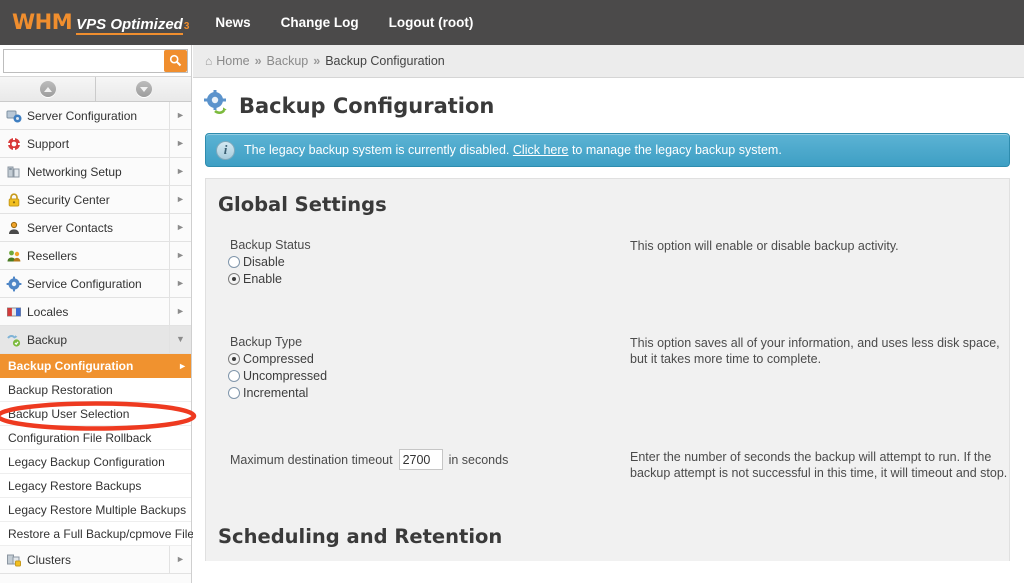 Image resolution: width=1024 pixels, height=583 pixels. Describe the element at coordinates (52, 255) in the screenshot. I see `sidebar-group-label: Resellers` at that location.